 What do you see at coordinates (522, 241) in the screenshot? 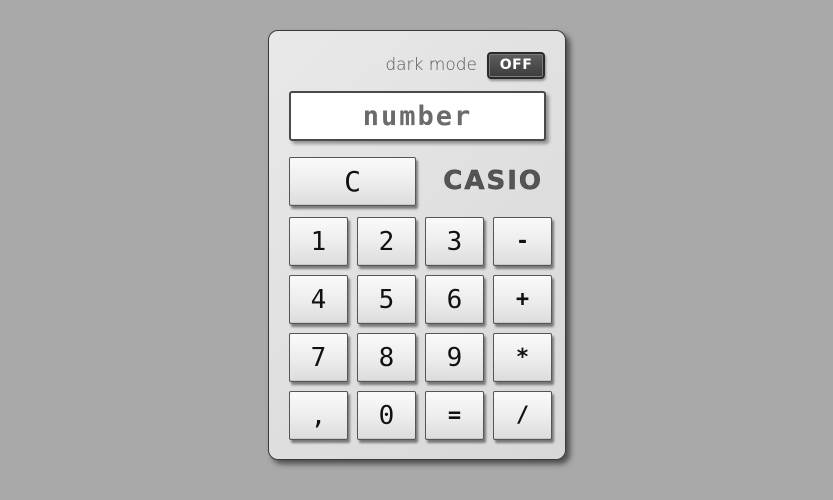
I see `minus-button: -` at bounding box center [522, 241].